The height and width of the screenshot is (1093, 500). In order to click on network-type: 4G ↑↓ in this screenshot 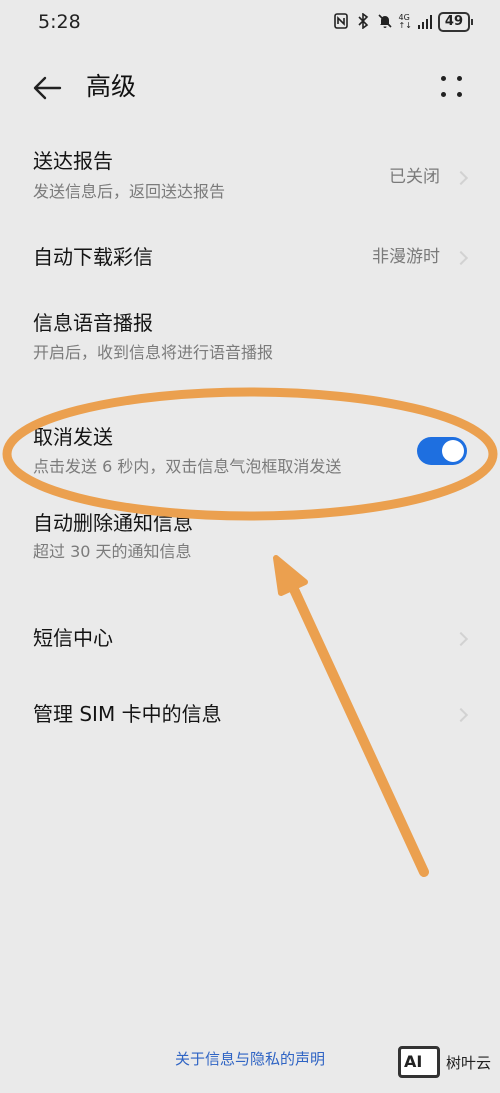, I will do `click(405, 21)`.